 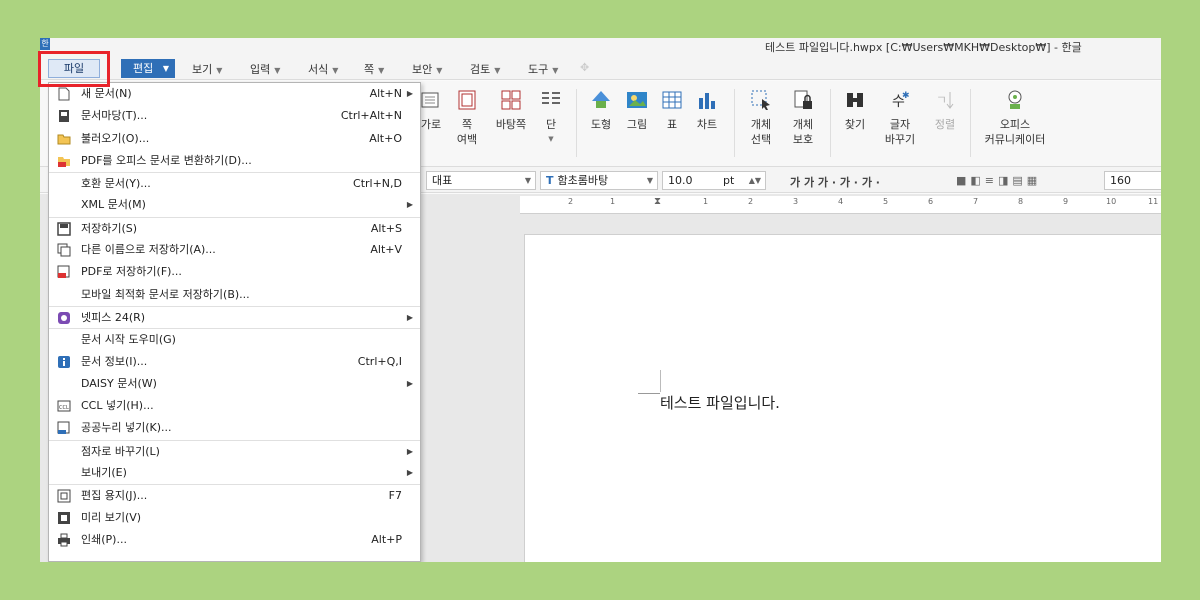 I want to click on font-type-icon: T, so click(x=550, y=180).